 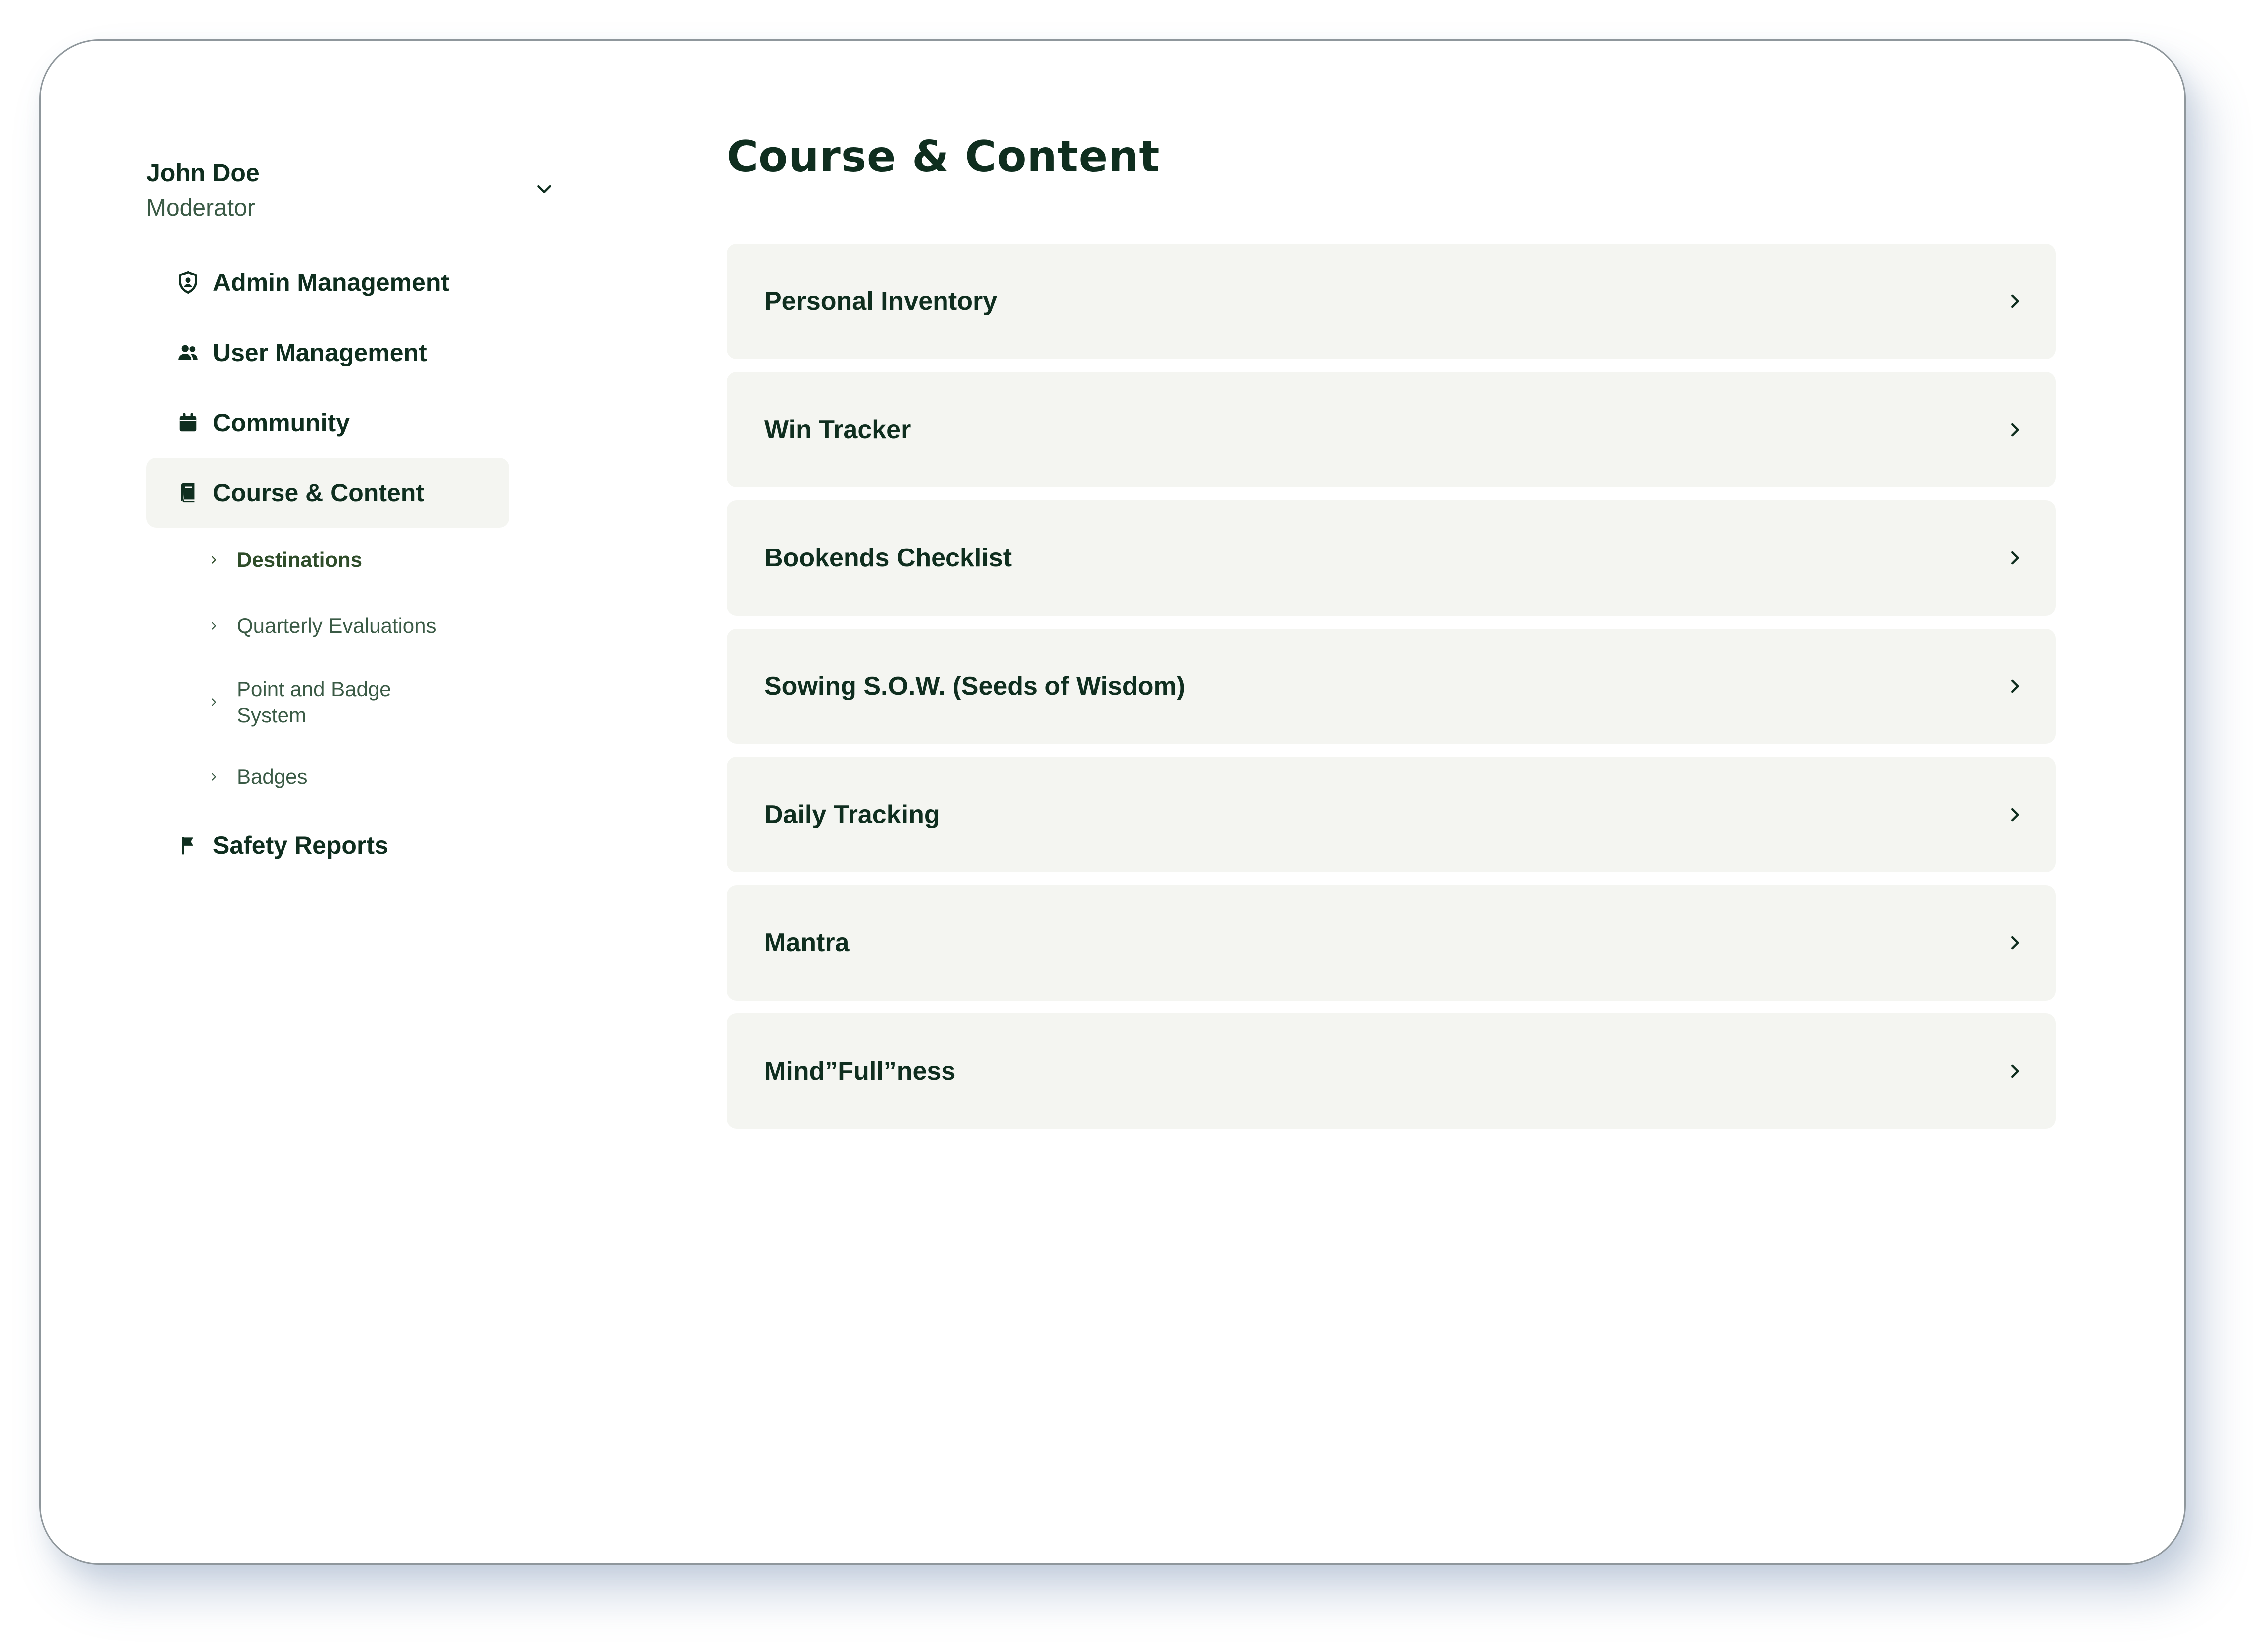 What do you see at coordinates (1392, 943) in the screenshot?
I see `content-card-mantra: Mantra` at bounding box center [1392, 943].